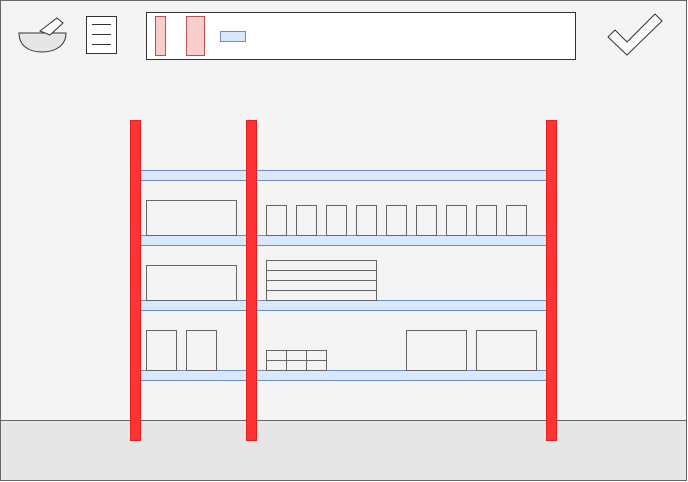 The height and width of the screenshot is (482, 688). What do you see at coordinates (233, 36) in the screenshot?
I see `palette-swatch-shelf-plank` at bounding box center [233, 36].